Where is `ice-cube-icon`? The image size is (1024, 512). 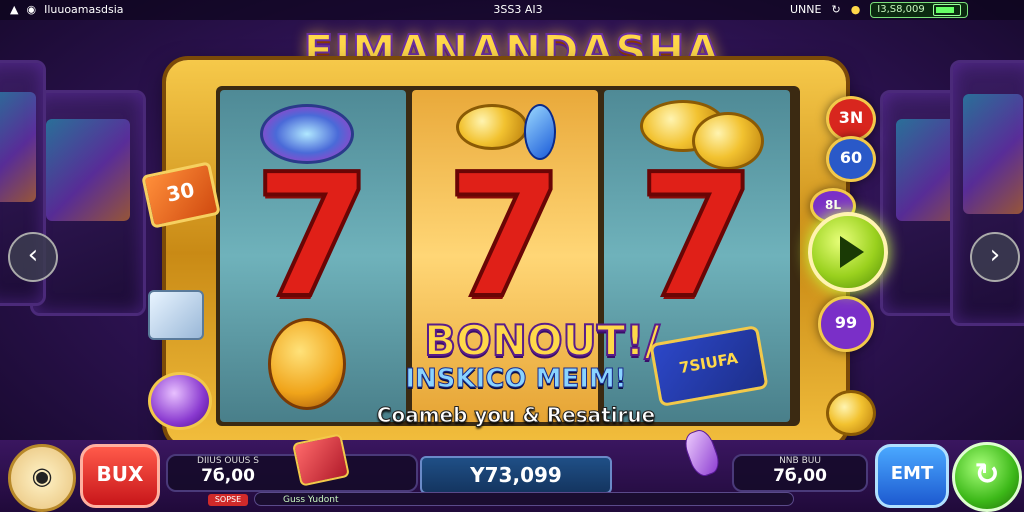 ice-cube-icon is located at coordinates (176, 315).